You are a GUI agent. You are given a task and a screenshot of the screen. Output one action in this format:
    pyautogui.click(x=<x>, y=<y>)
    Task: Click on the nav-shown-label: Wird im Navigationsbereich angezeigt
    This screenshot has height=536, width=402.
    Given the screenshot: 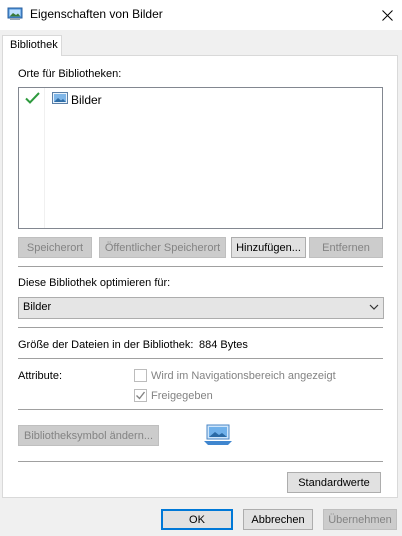 What is the action you would take?
    pyautogui.click(x=243, y=376)
    